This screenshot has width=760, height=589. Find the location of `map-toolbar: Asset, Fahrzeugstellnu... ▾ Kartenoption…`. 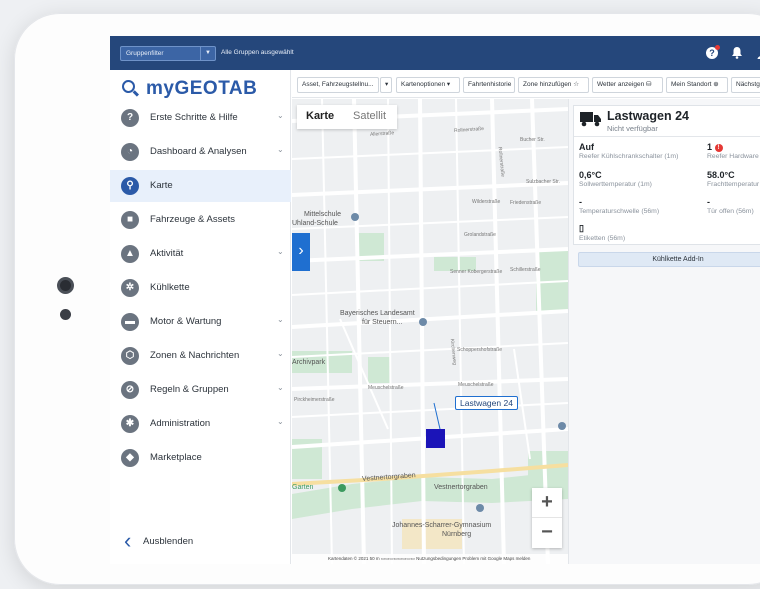

map-toolbar: Asset, Fahrzeugstellnu... ▾ Kartenoption… is located at coordinates (526, 84).